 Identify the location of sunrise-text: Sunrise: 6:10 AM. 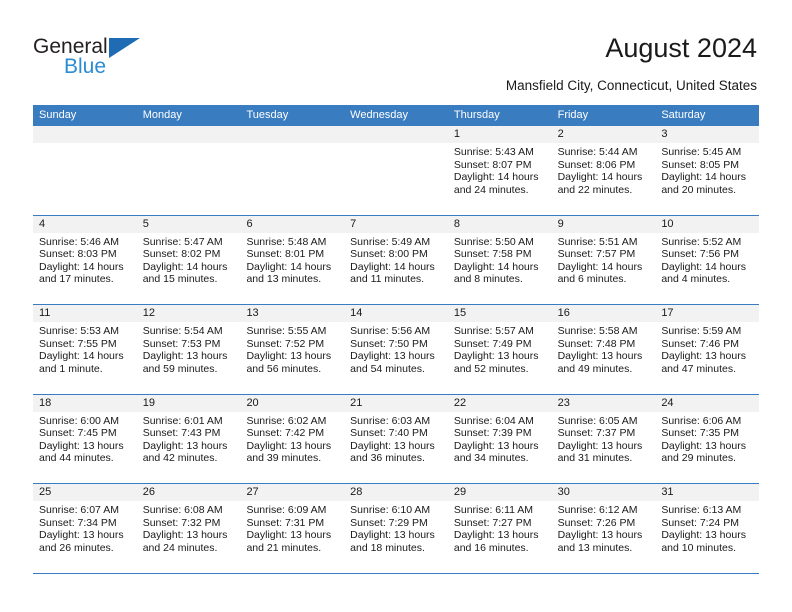
(390, 510).